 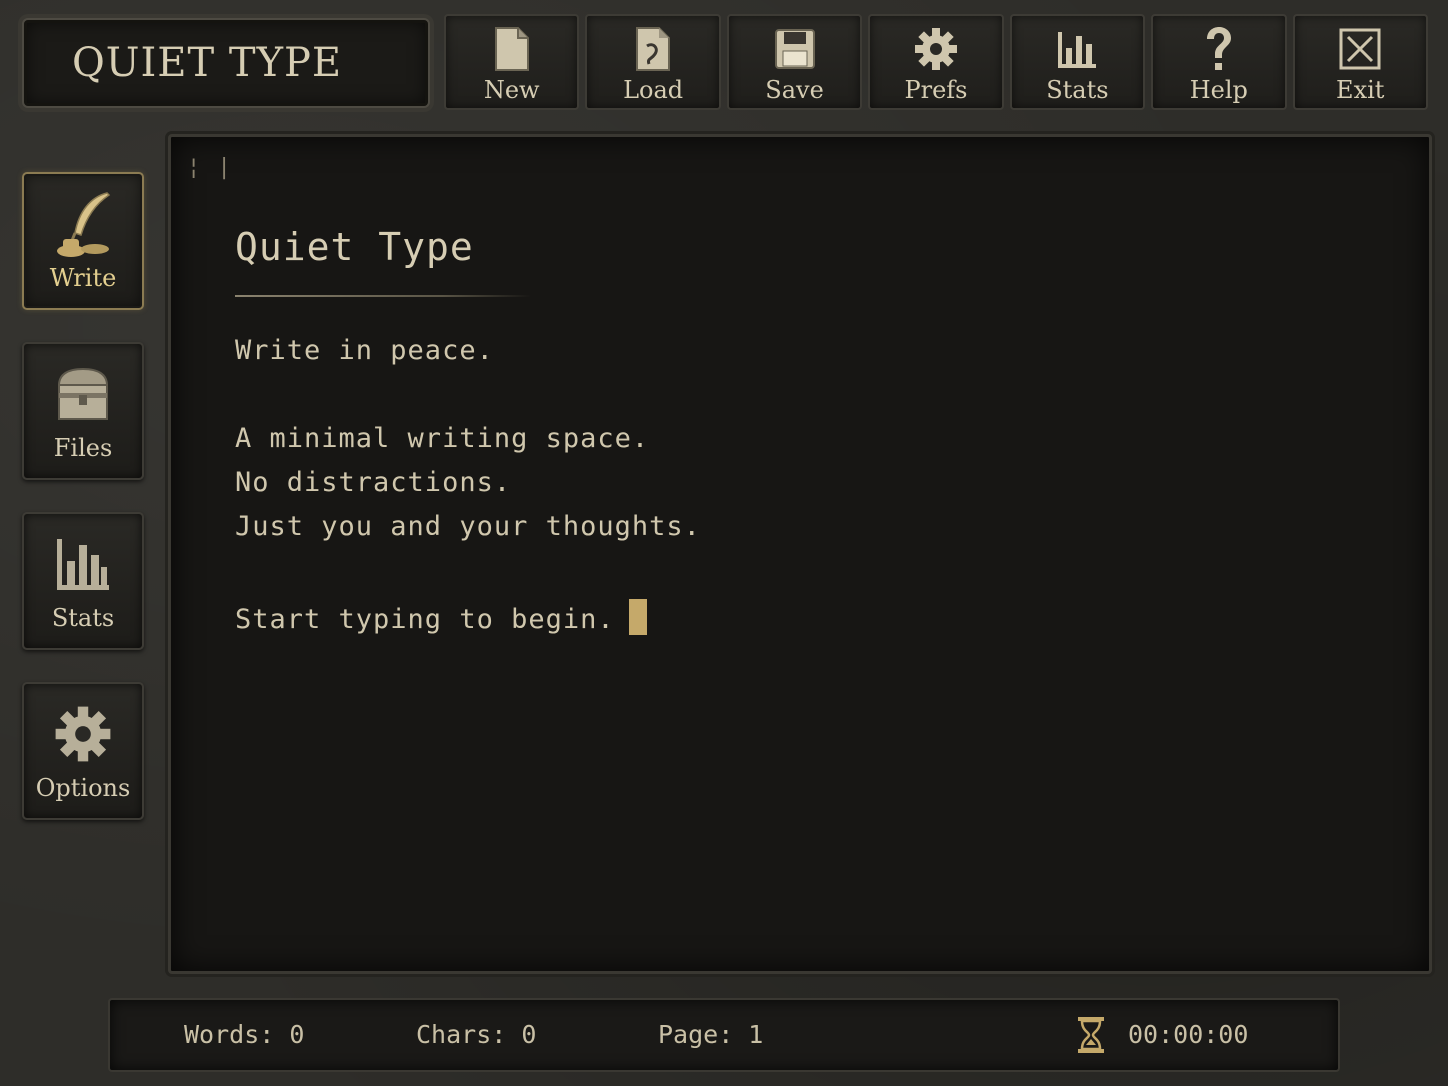 What do you see at coordinates (83, 788) in the screenshot?
I see `sidebar-item-label: Options` at bounding box center [83, 788].